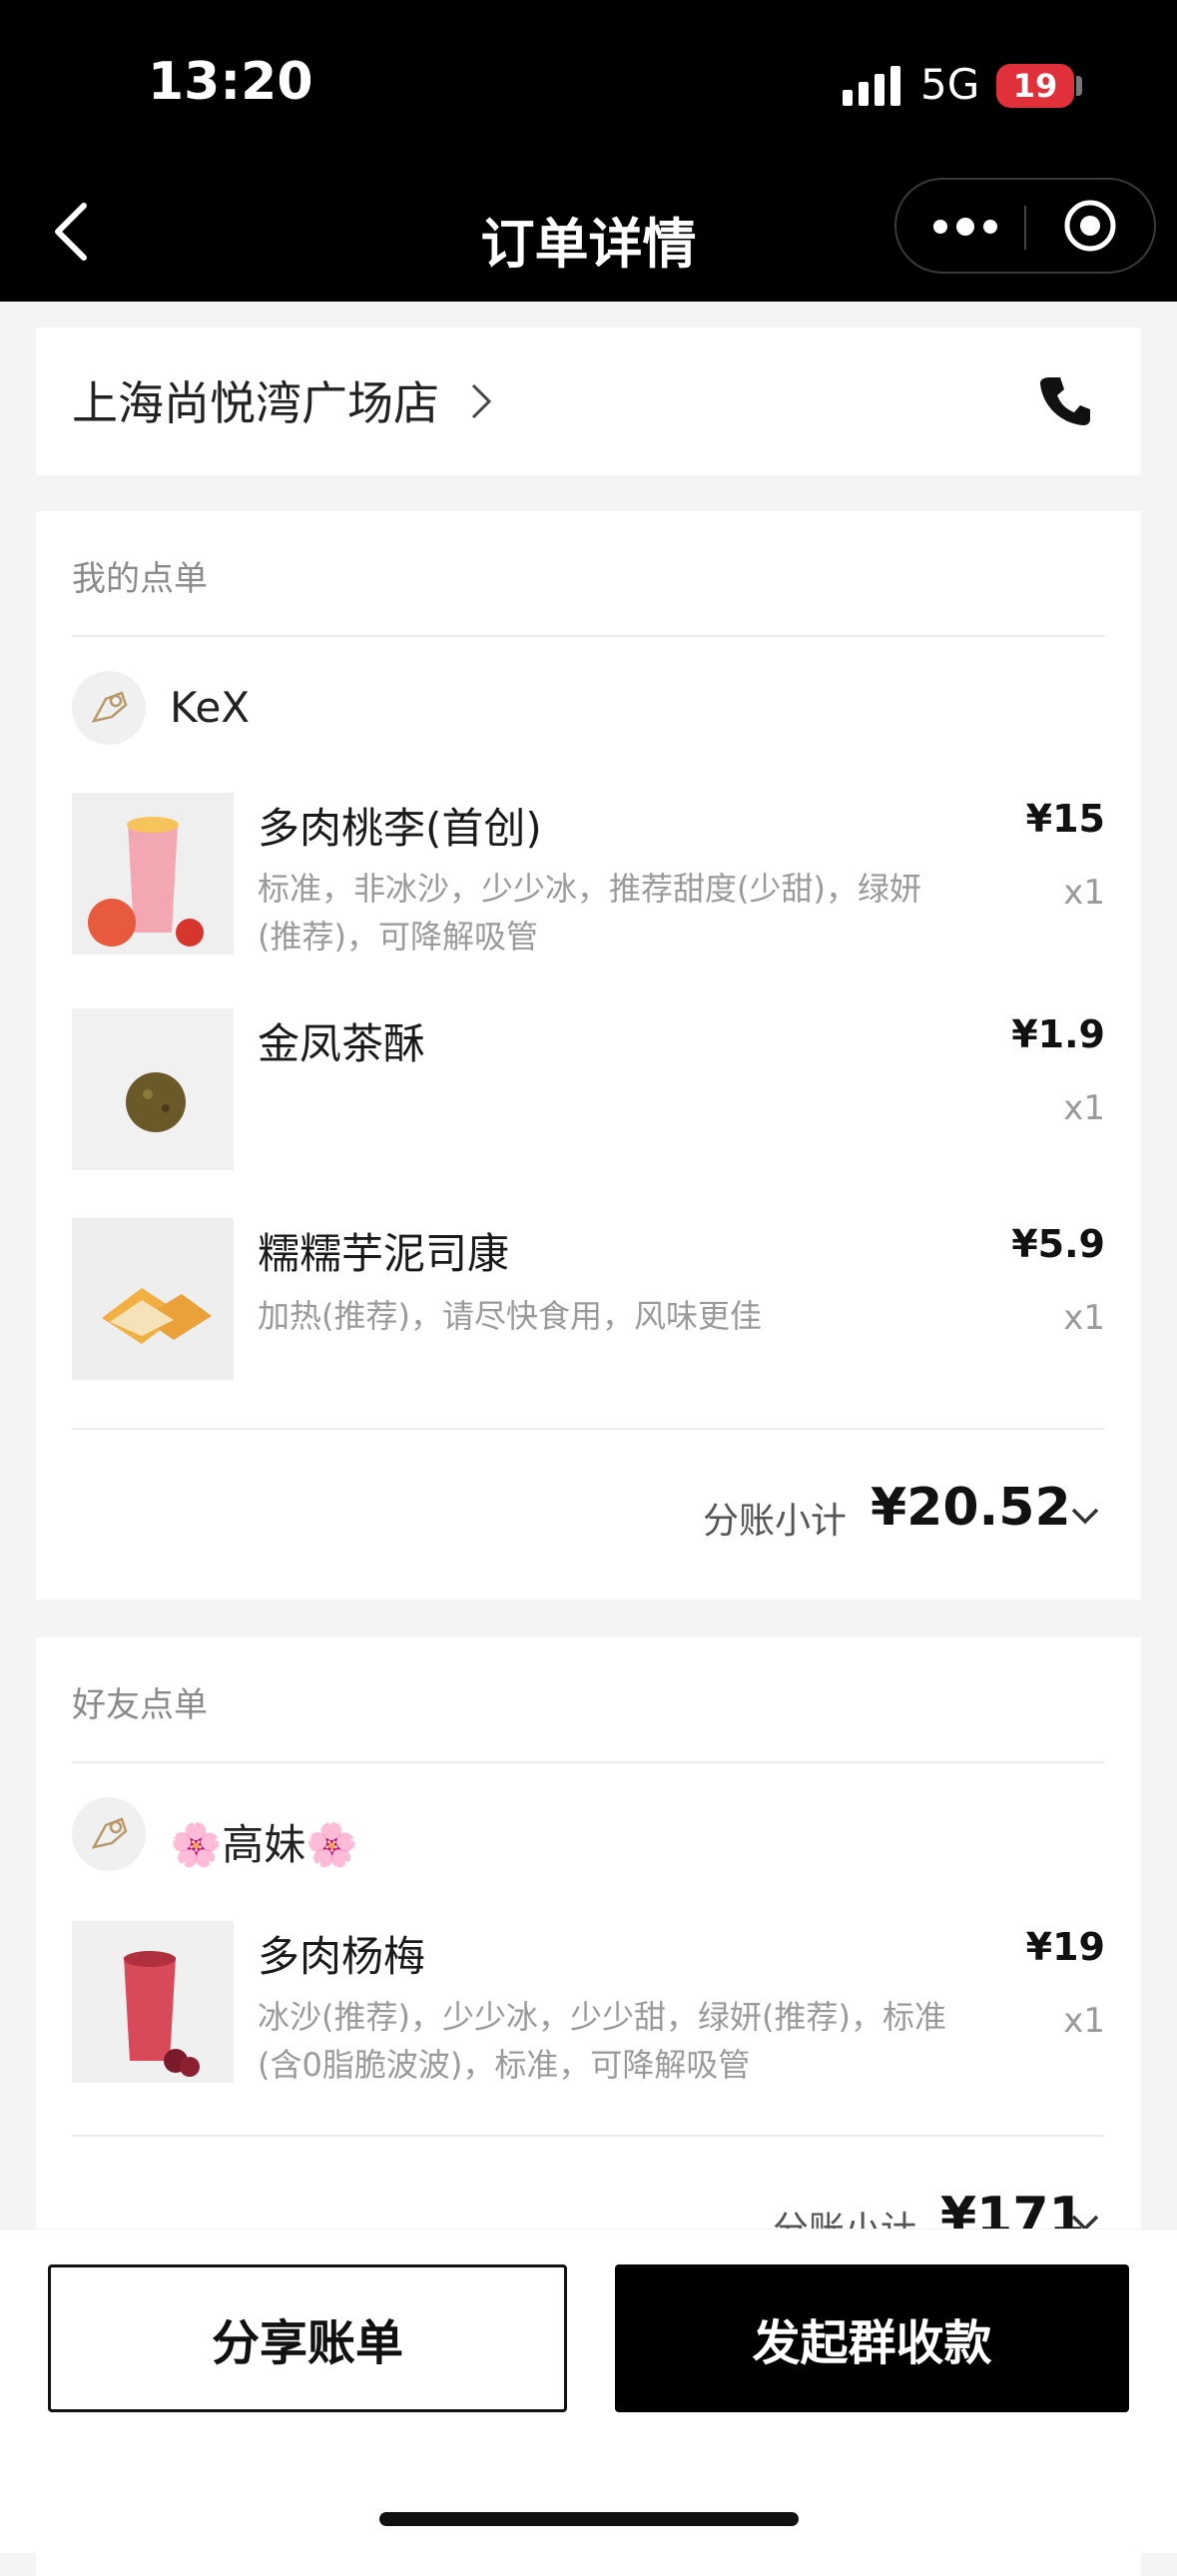  Describe the element at coordinates (153, 874) in the screenshot. I see `item-image-peach-drink` at that location.